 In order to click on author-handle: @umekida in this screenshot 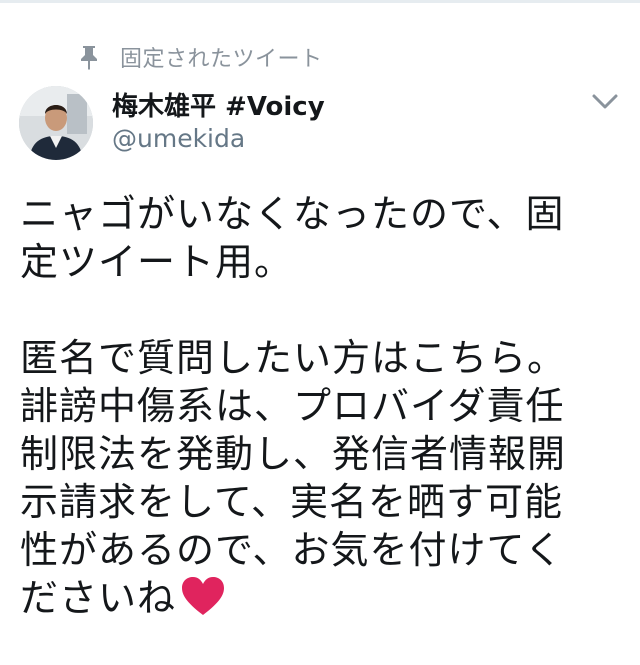, I will do `click(178, 138)`.